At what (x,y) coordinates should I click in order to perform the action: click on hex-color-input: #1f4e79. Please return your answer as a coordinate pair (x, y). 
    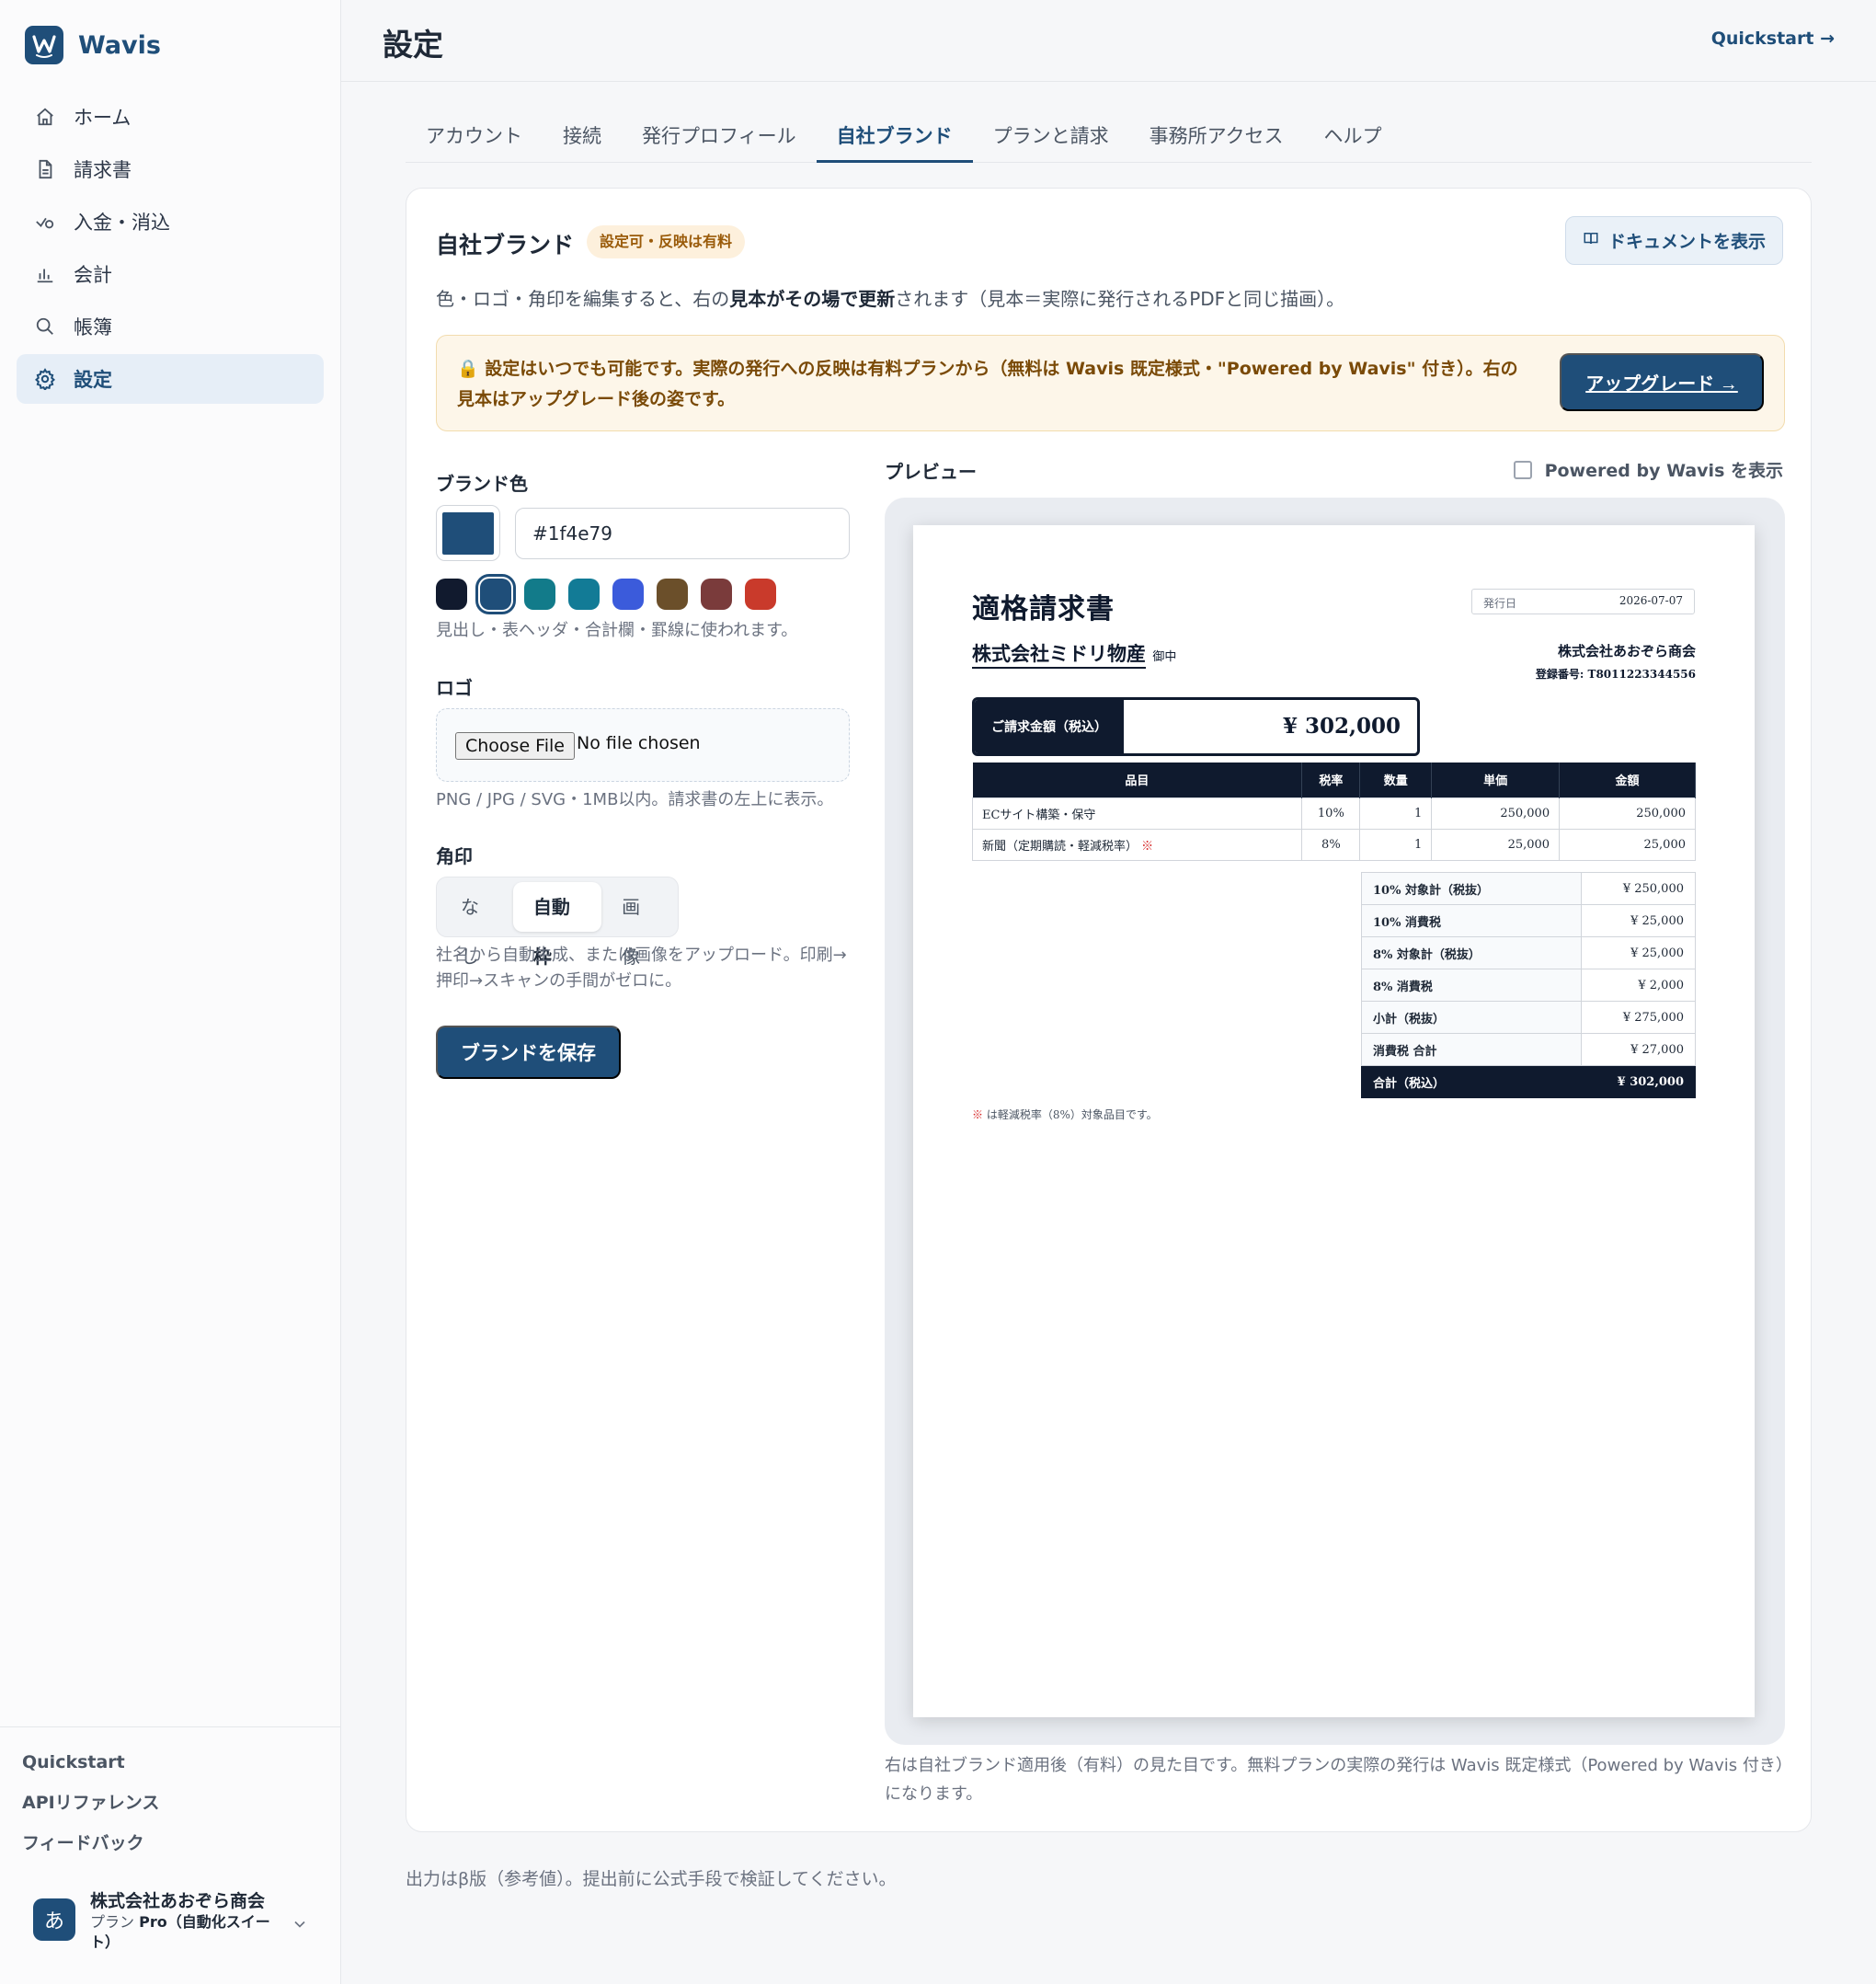
    Looking at the image, I should click on (682, 533).